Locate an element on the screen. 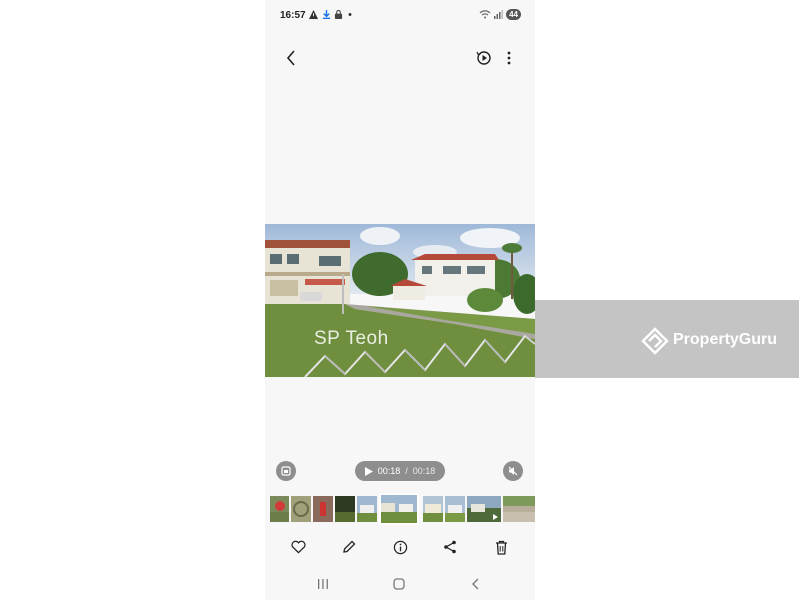 Image resolution: width=800 pixels, height=600 pixels. delete-icon is located at coordinates (501, 547).